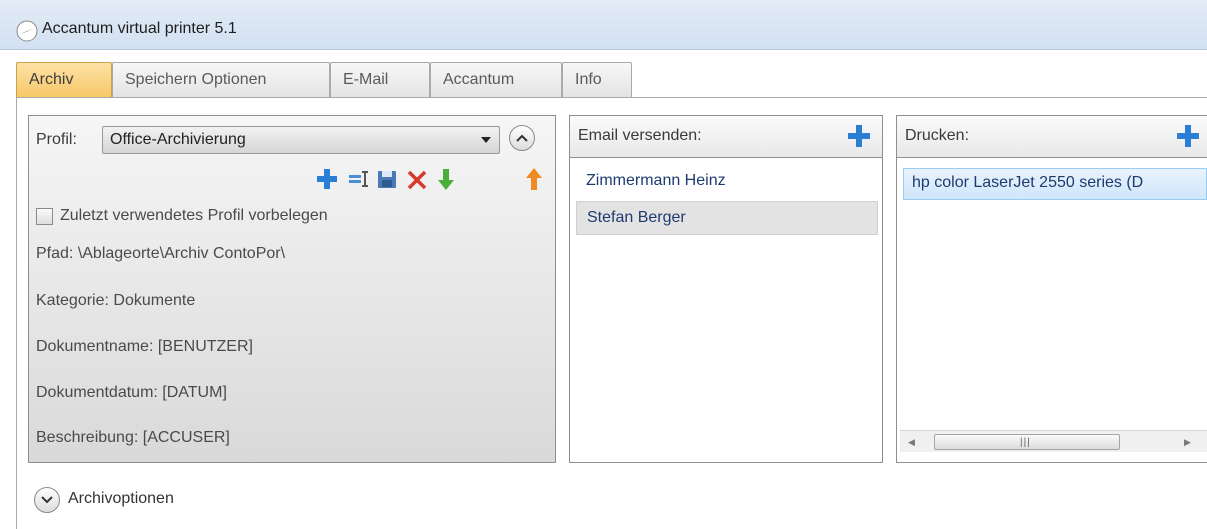 This screenshot has width=1207, height=529. Describe the element at coordinates (1055, 184) in the screenshot. I see `list-item: hp color LaserJet 2550 series (D` at that location.